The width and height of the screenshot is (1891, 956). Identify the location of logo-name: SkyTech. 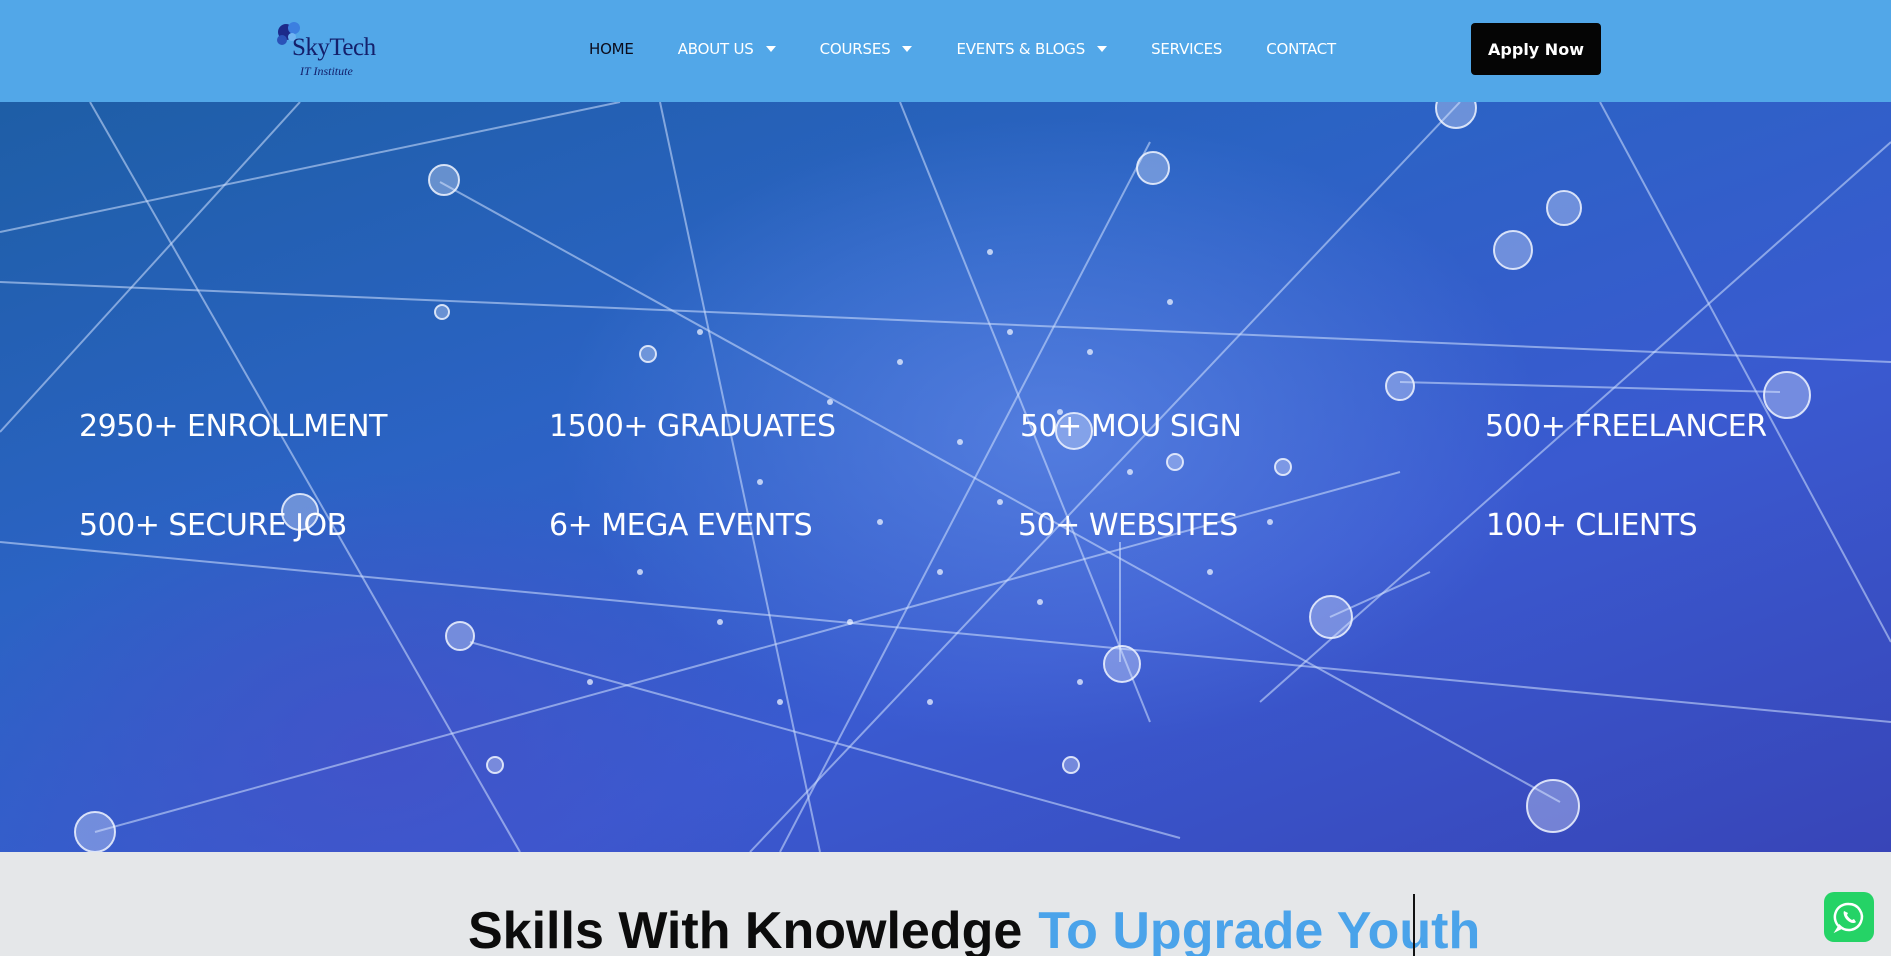
(334, 47).